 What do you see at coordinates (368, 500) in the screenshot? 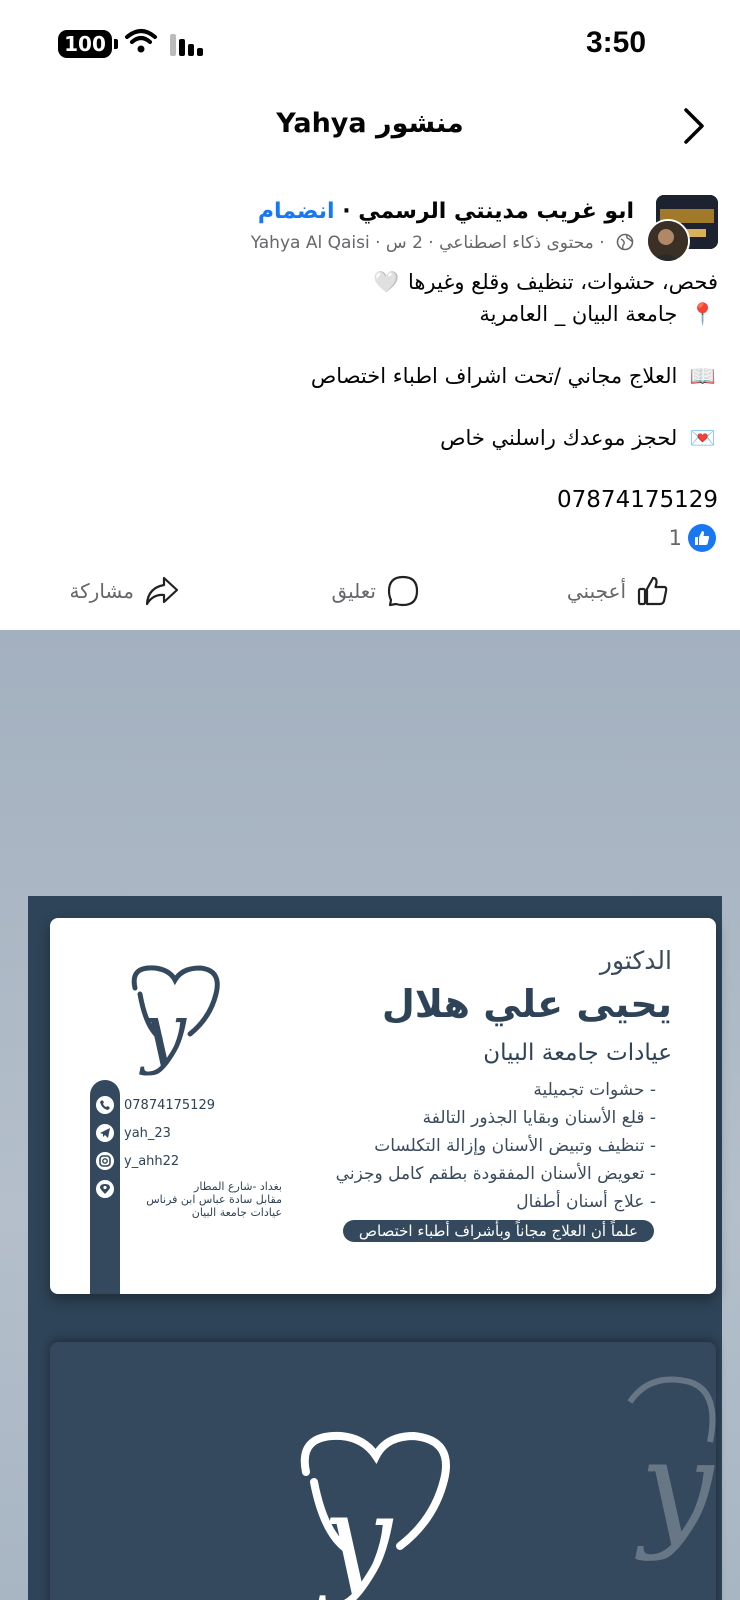
I see `phone-number: 07874175129` at bounding box center [368, 500].